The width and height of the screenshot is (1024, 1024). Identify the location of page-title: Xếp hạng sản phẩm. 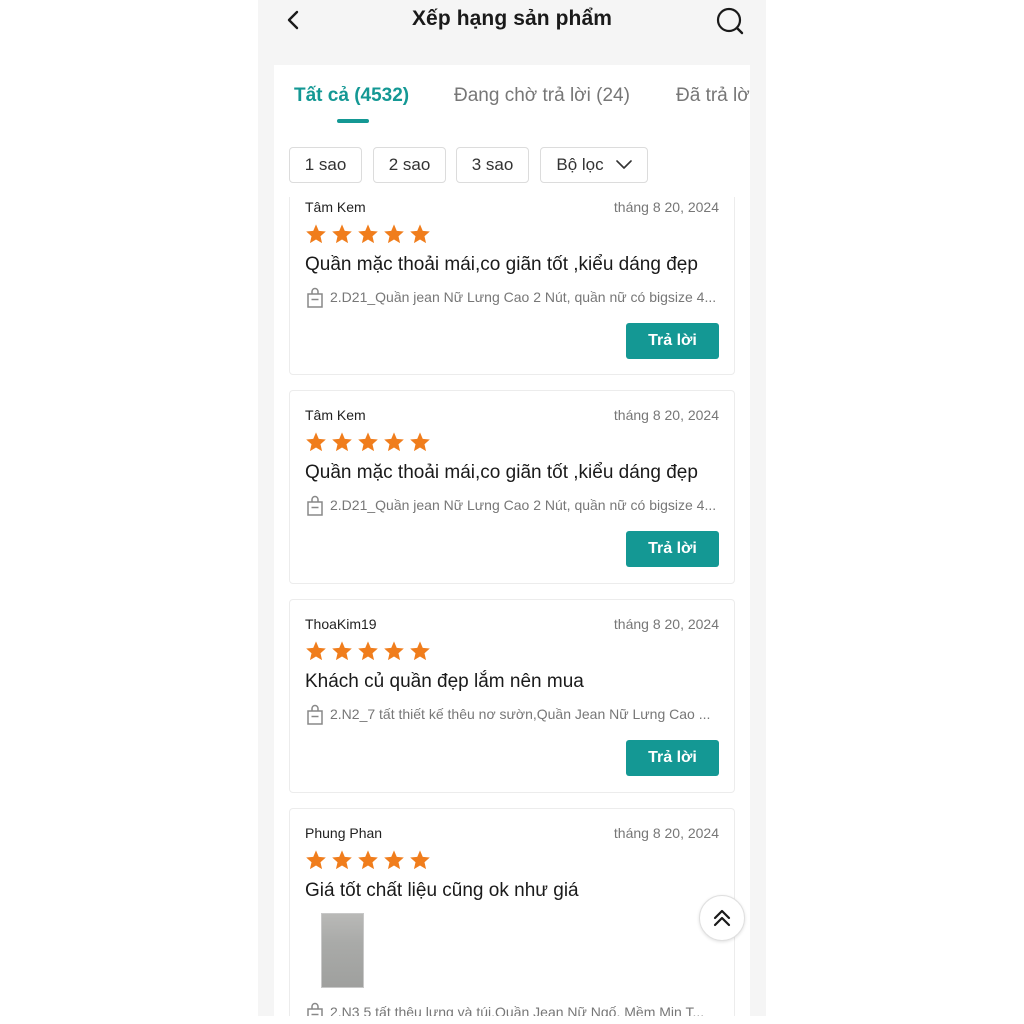
(512, 18).